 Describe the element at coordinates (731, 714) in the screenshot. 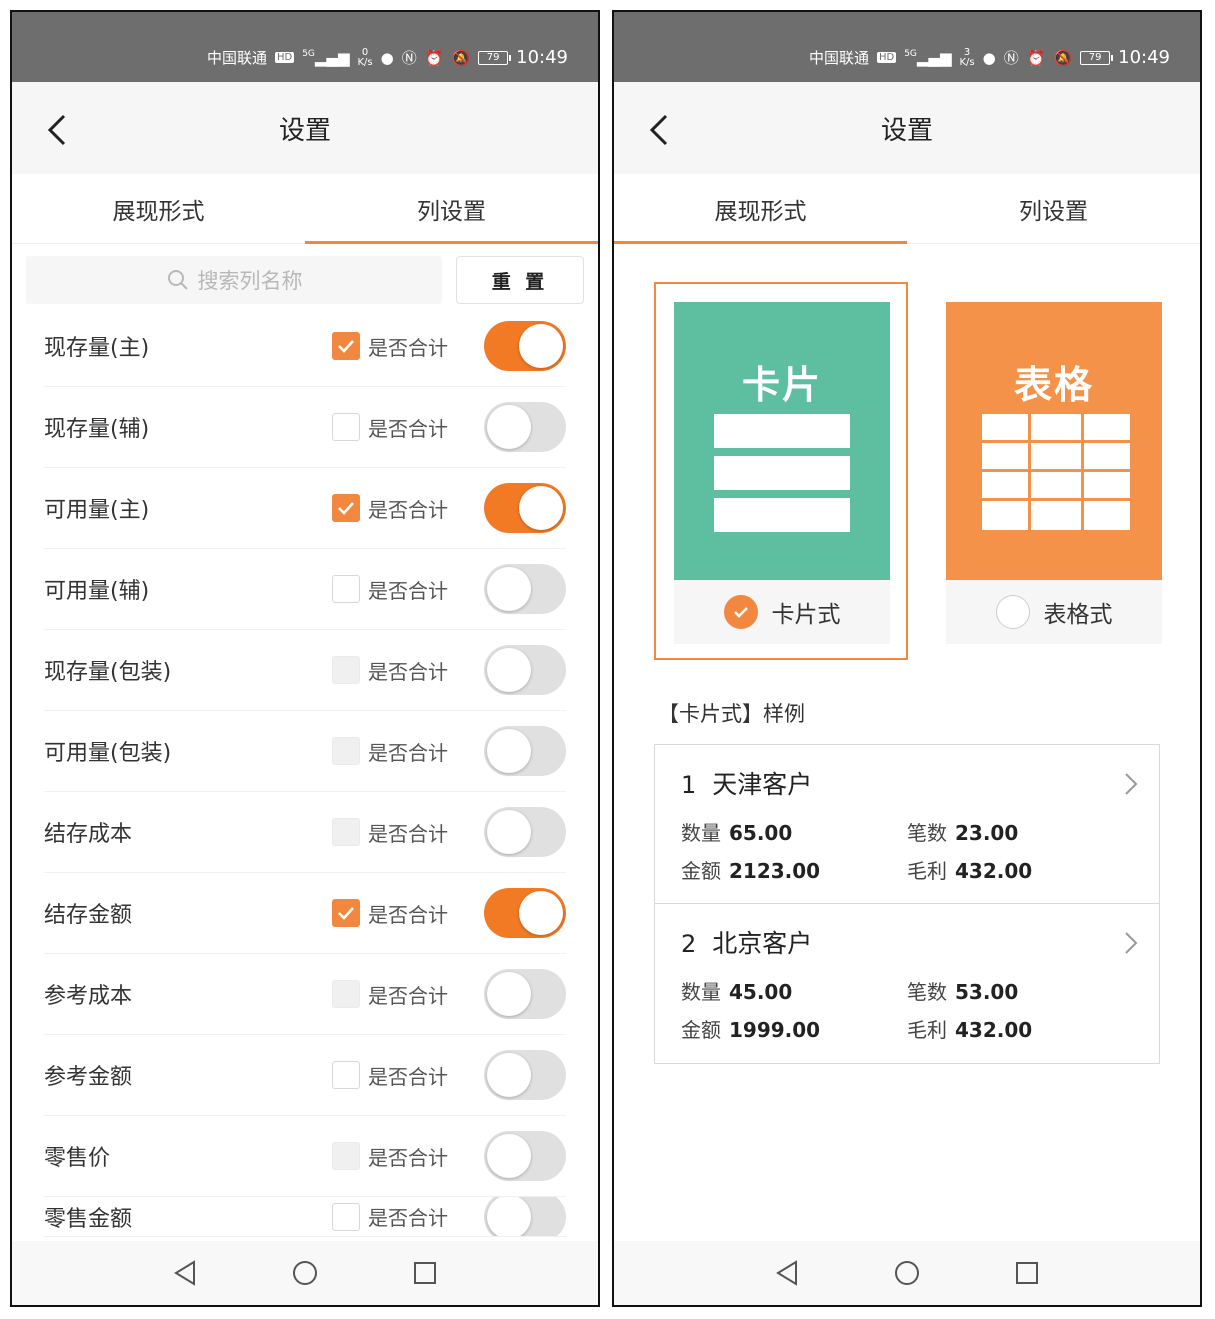

I see `sample-title: 【卡片式】样例` at that location.